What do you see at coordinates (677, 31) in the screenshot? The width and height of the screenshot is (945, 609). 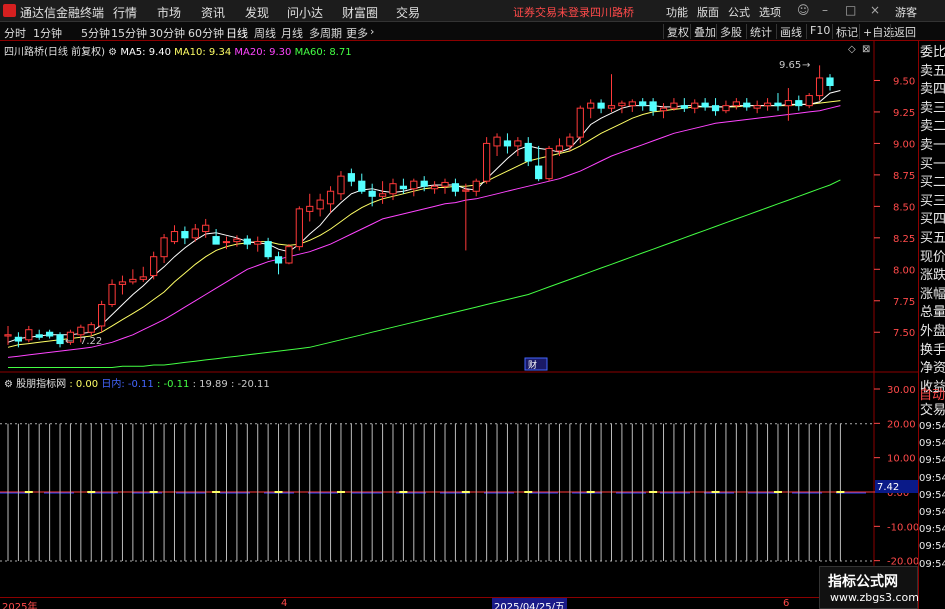 I see `adjust-button: 复权` at bounding box center [677, 31].